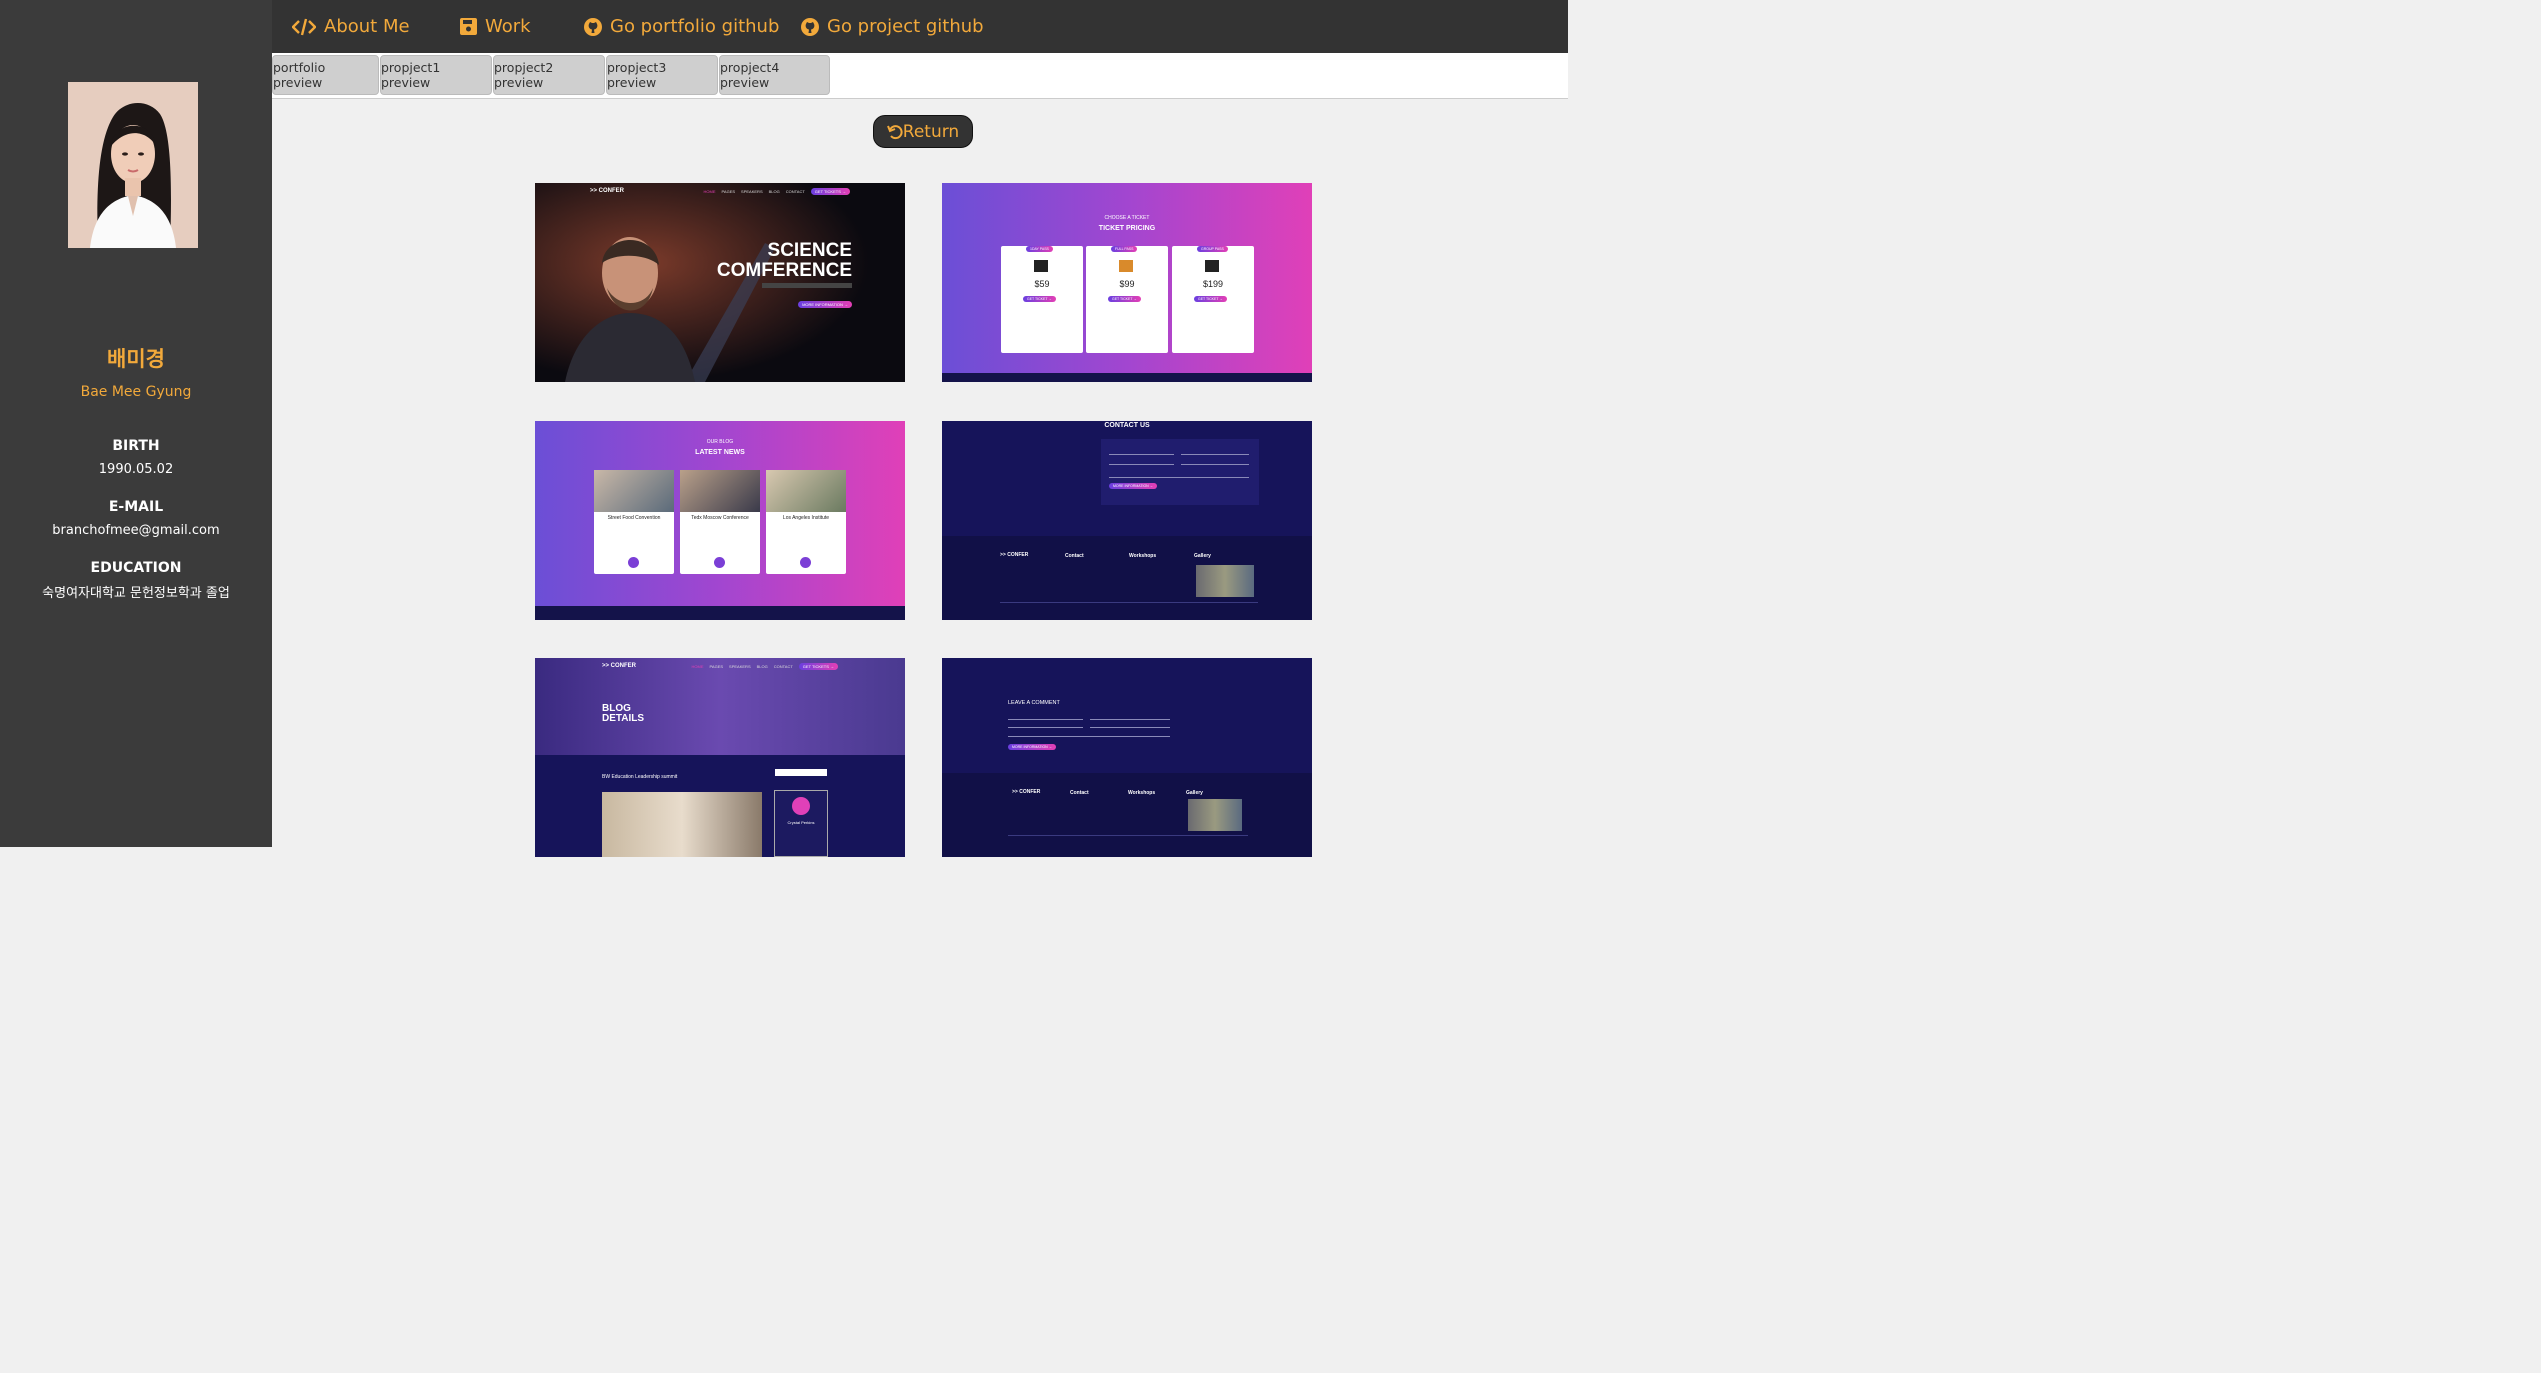 This screenshot has width=2541, height=1373. Describe the element at coordinates (795, 191) in the screenshot. I see `hero-menu-item: CONTACT` at that location.